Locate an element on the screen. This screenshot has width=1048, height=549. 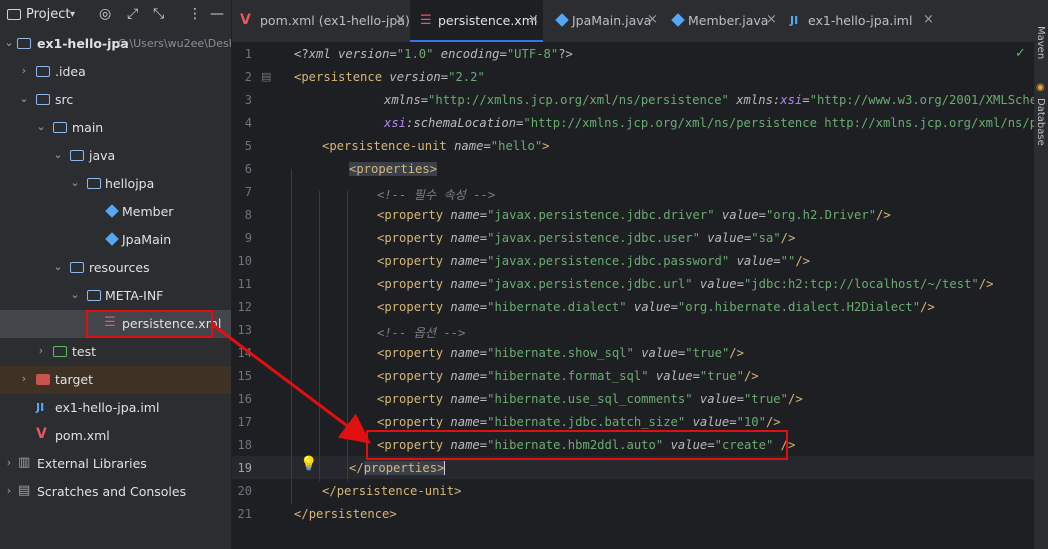
line-number: 7 is located at coordinates (248, 192).